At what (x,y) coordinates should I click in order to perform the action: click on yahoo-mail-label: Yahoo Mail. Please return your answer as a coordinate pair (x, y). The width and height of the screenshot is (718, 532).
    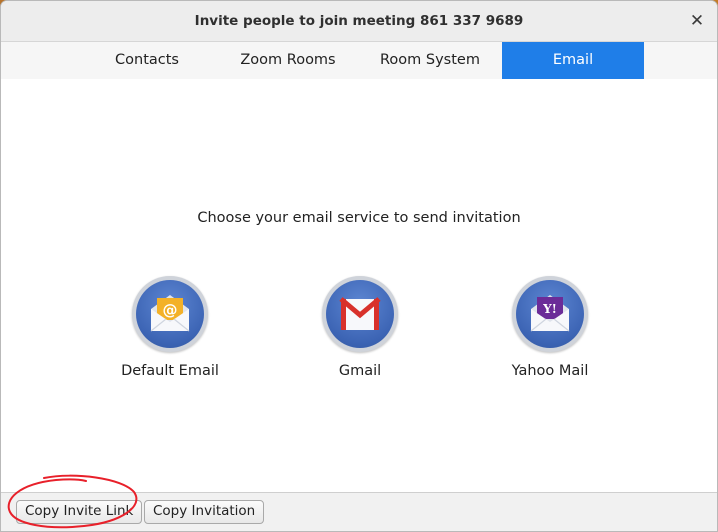
    Looking at the image, I should click on (550, 371).